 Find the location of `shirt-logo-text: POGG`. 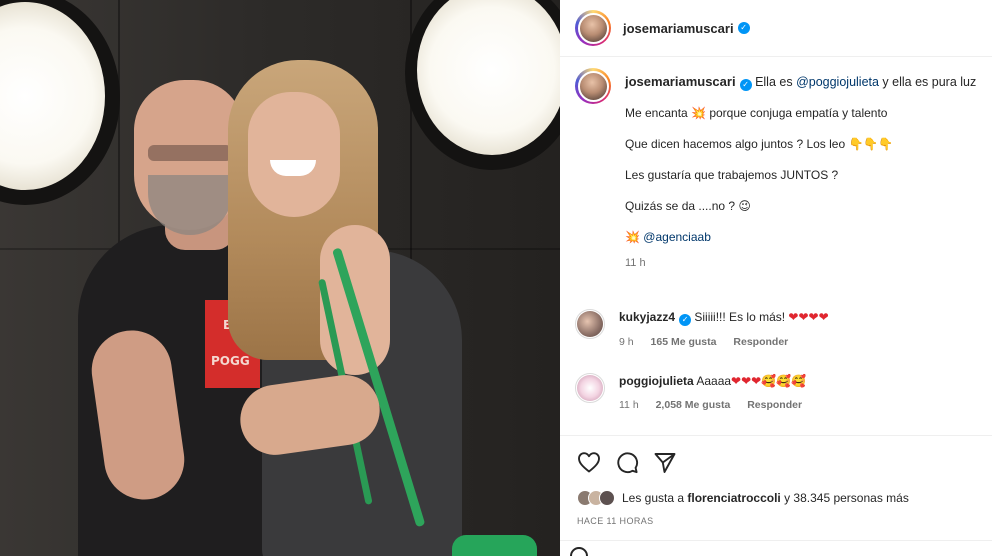

shirt-logo-text: POGG is located at coordinates (230, 361).